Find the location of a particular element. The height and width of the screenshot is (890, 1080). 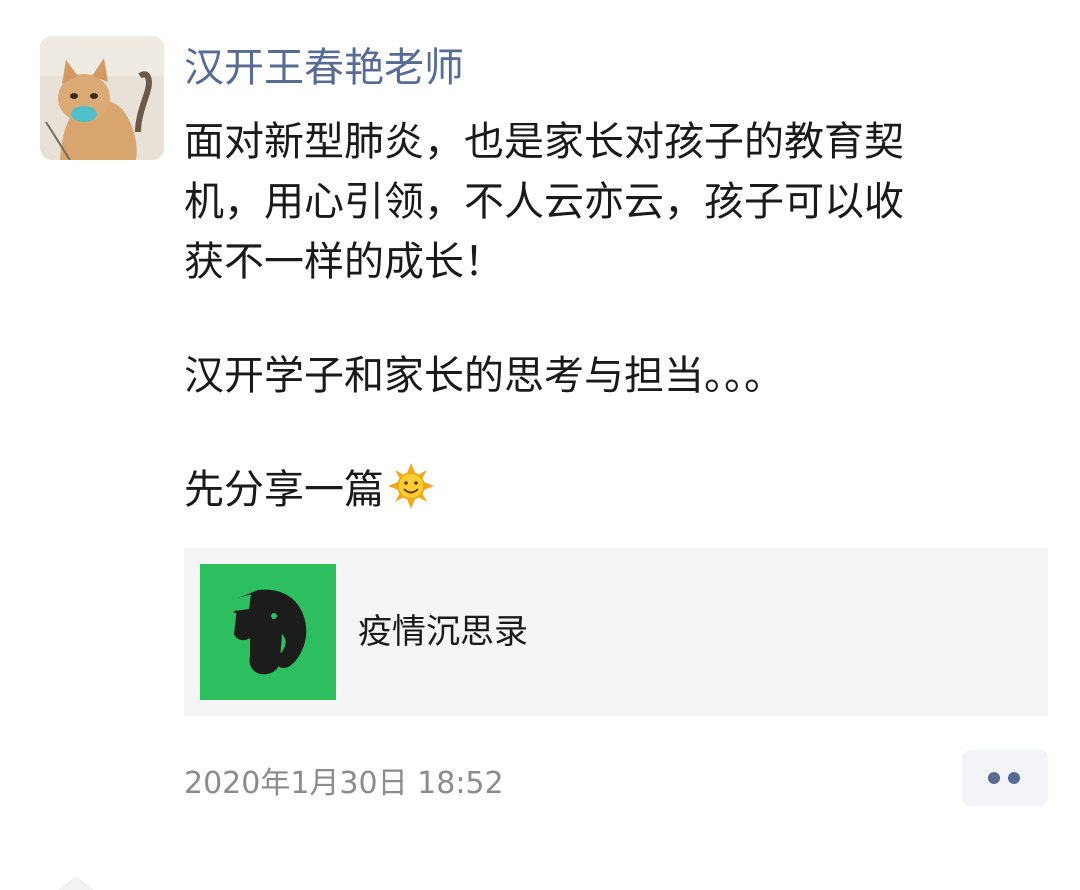

post-line: 汉开学子和家长的思考与担当。。。 is located at coordinates (484, 376).